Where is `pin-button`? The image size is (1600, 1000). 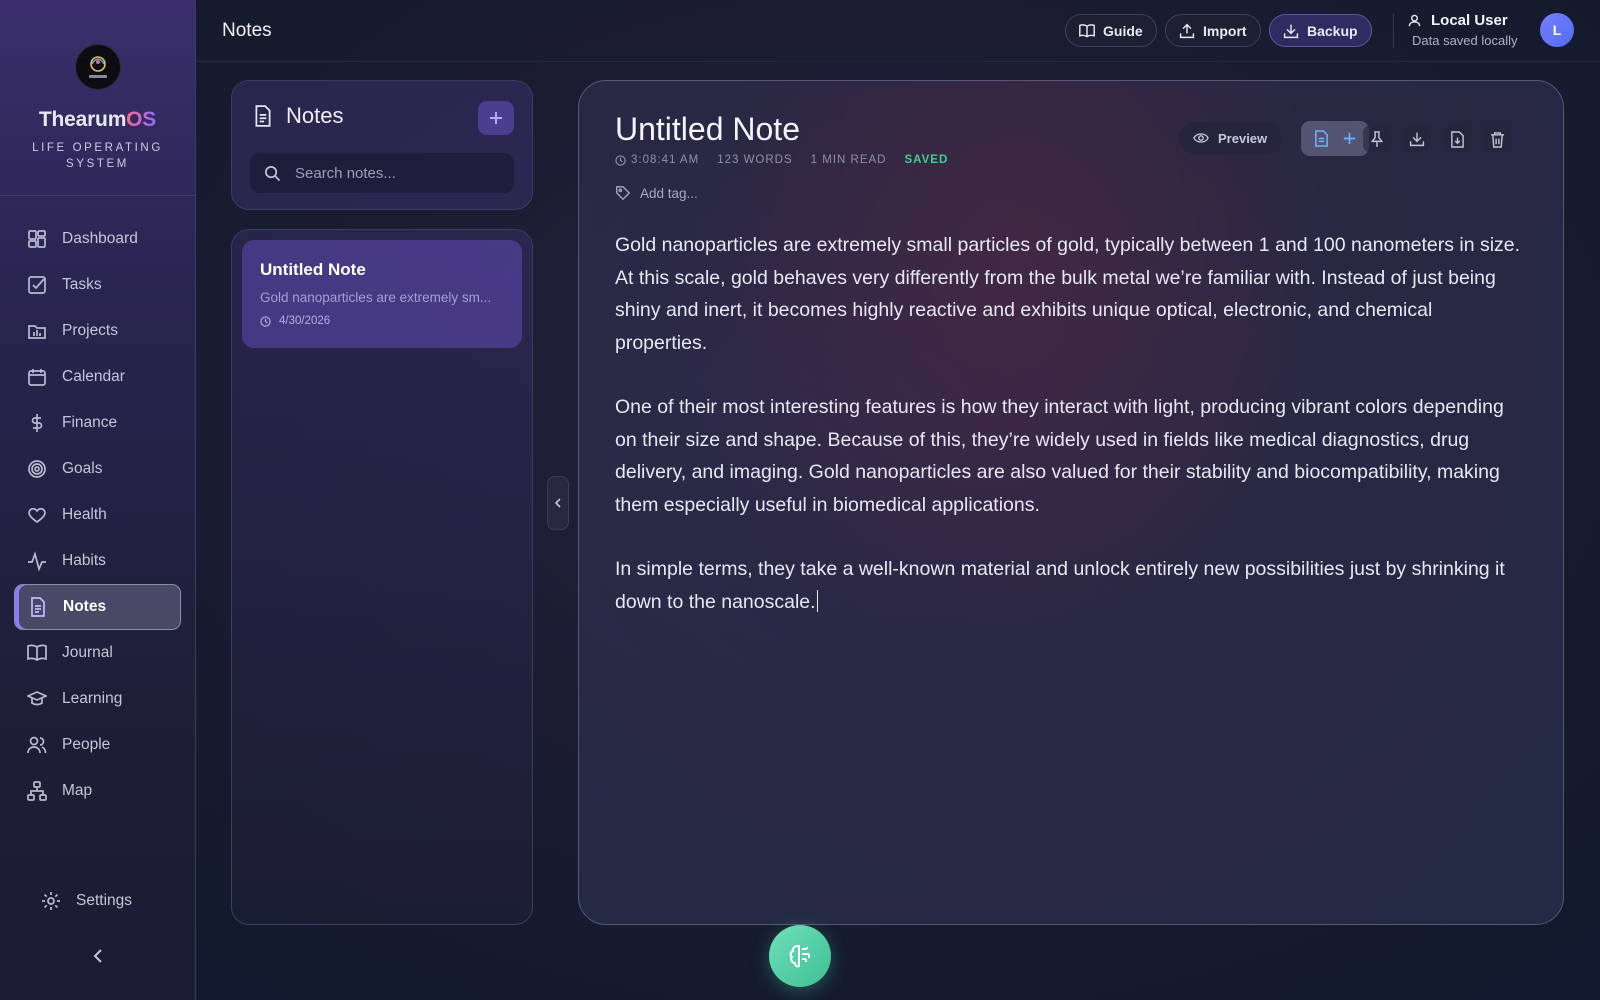
pin-button is located at coordinates (1377, 139).